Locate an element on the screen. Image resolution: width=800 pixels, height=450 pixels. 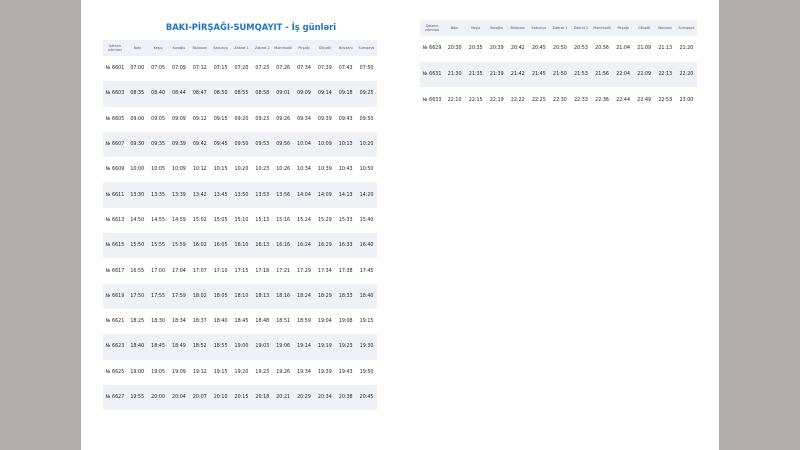
time-cell: 19:55 is located at coordinates (137, 397).